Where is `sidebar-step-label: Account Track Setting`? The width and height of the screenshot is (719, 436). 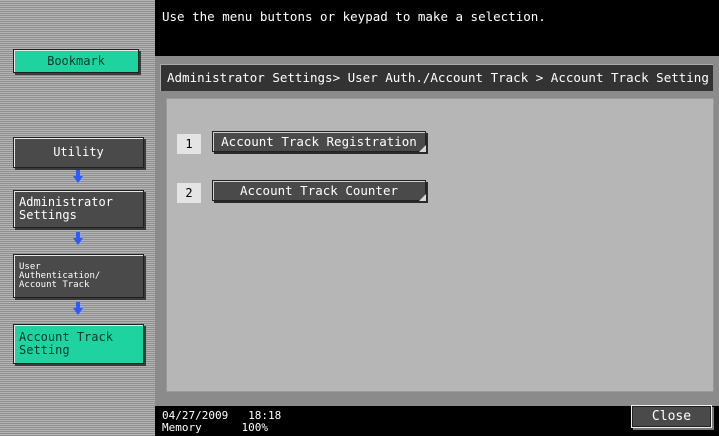
sidebar-step-label: Account Track Setting is located at coordinates (66, 343).